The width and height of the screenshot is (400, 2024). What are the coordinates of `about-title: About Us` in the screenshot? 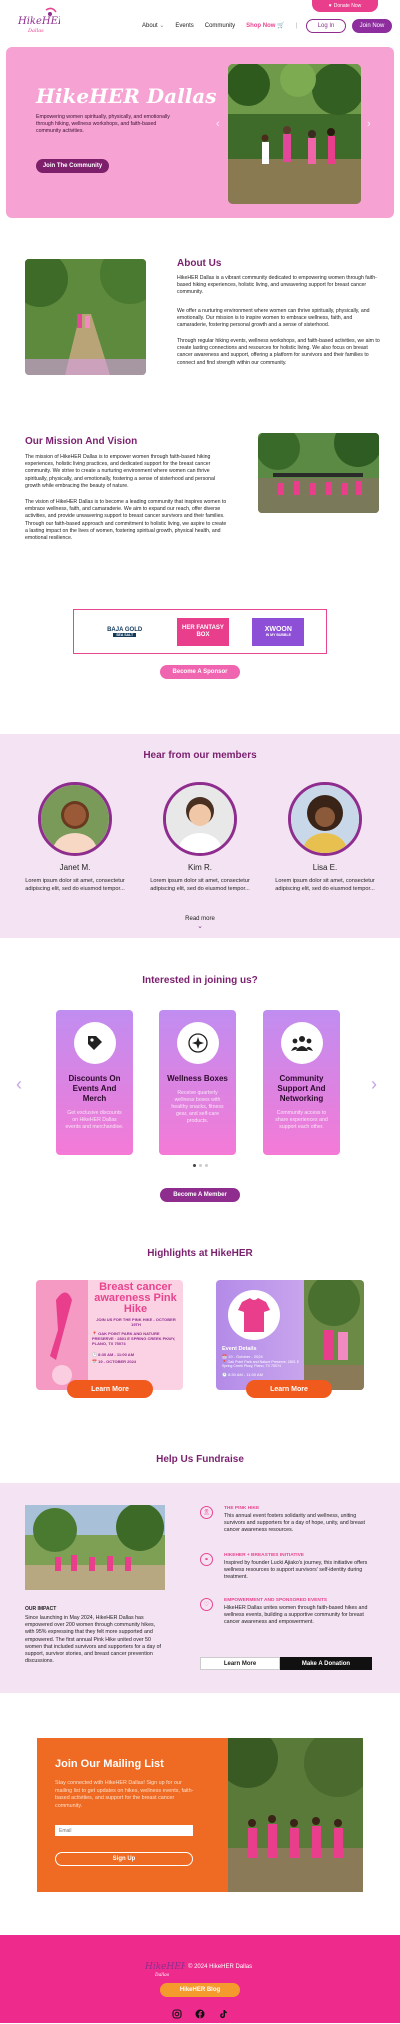 It's located at (199, 263).